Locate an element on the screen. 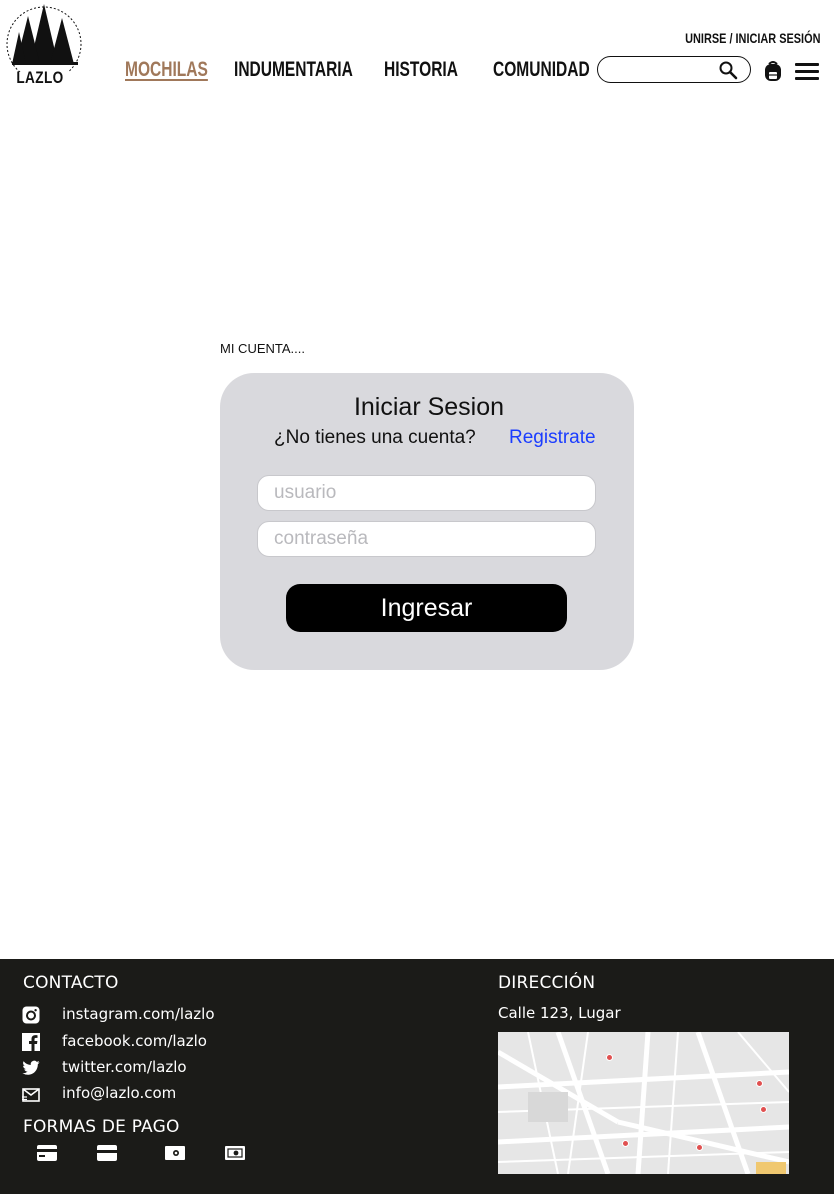 The width and height of the screenshot is (834, 1194). debit-card-icon is located at coordinates (107, 1153).